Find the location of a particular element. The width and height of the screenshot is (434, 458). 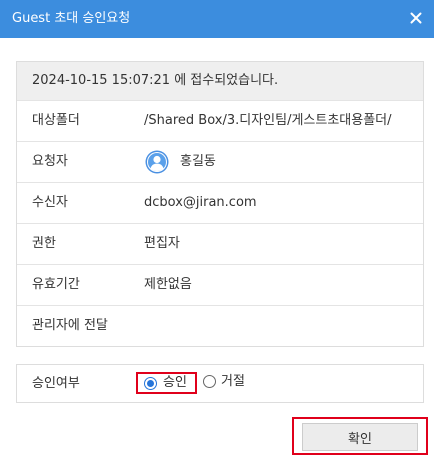

validity-label: 유효기간 is located at coordinates (56, 284).